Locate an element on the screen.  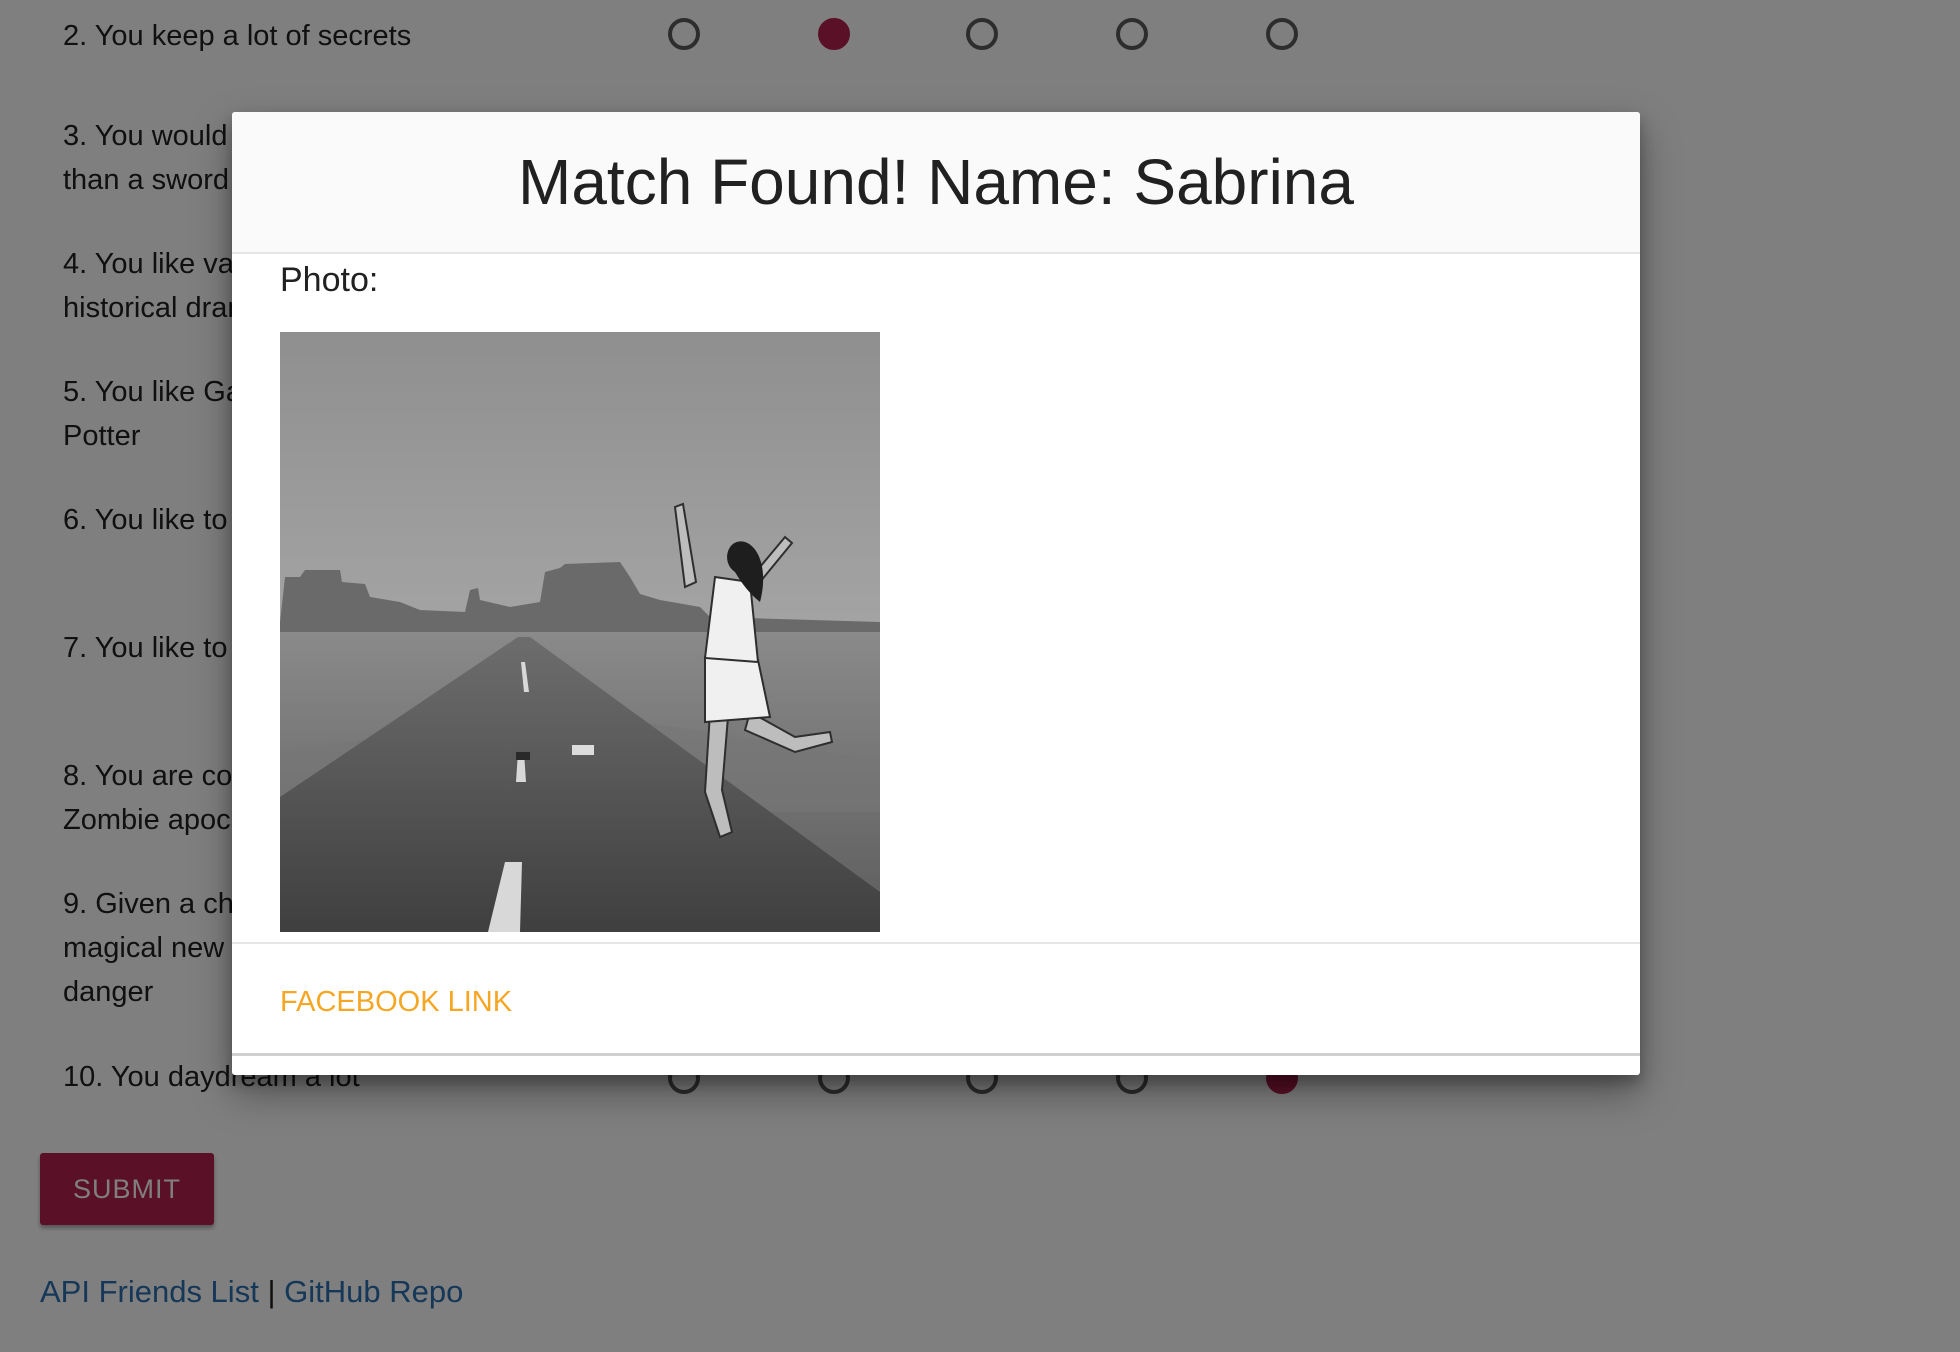
modal-bottom-edge is located at coordinates (936, 1054).